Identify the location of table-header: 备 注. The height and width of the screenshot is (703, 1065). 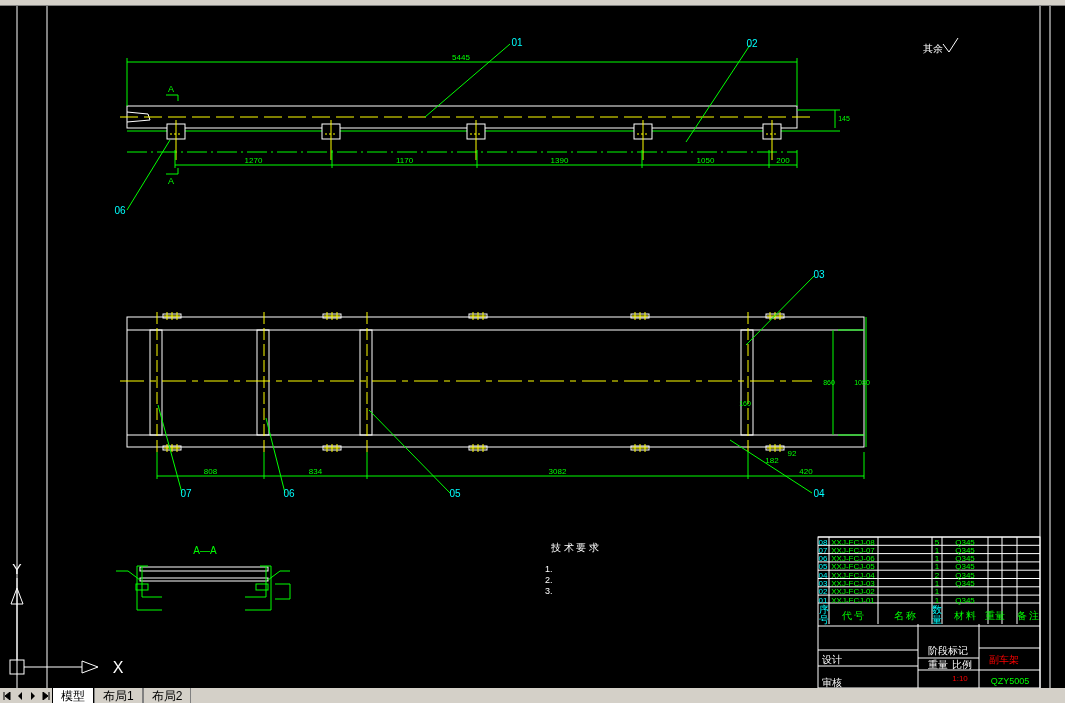
(1028, 615).